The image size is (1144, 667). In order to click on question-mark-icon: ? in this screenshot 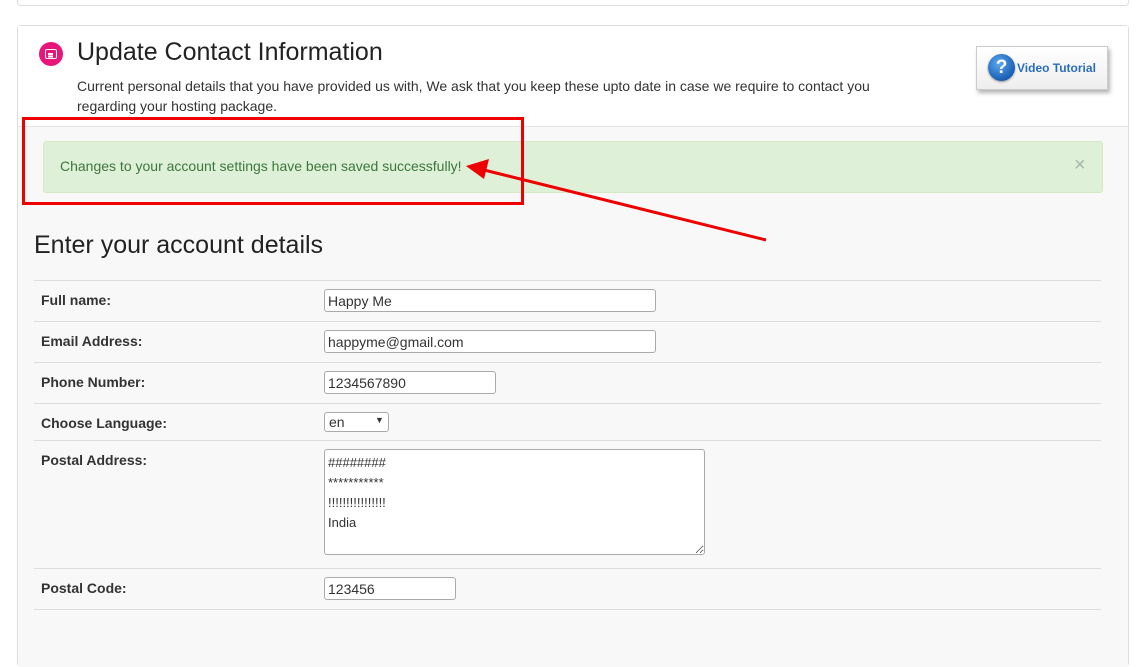, I will do `click(1001, 67)`.